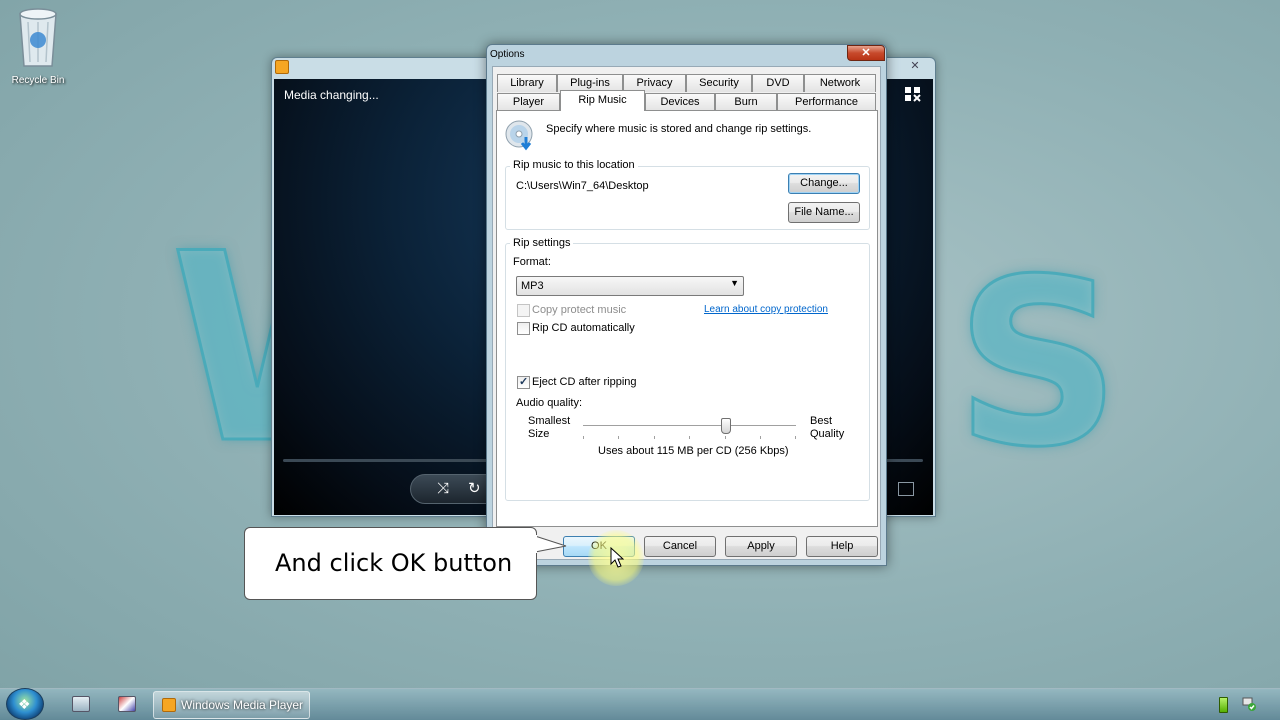 The image size is (1280, 720). I want to click on copy-protect-checkbox, so click(523, 310).